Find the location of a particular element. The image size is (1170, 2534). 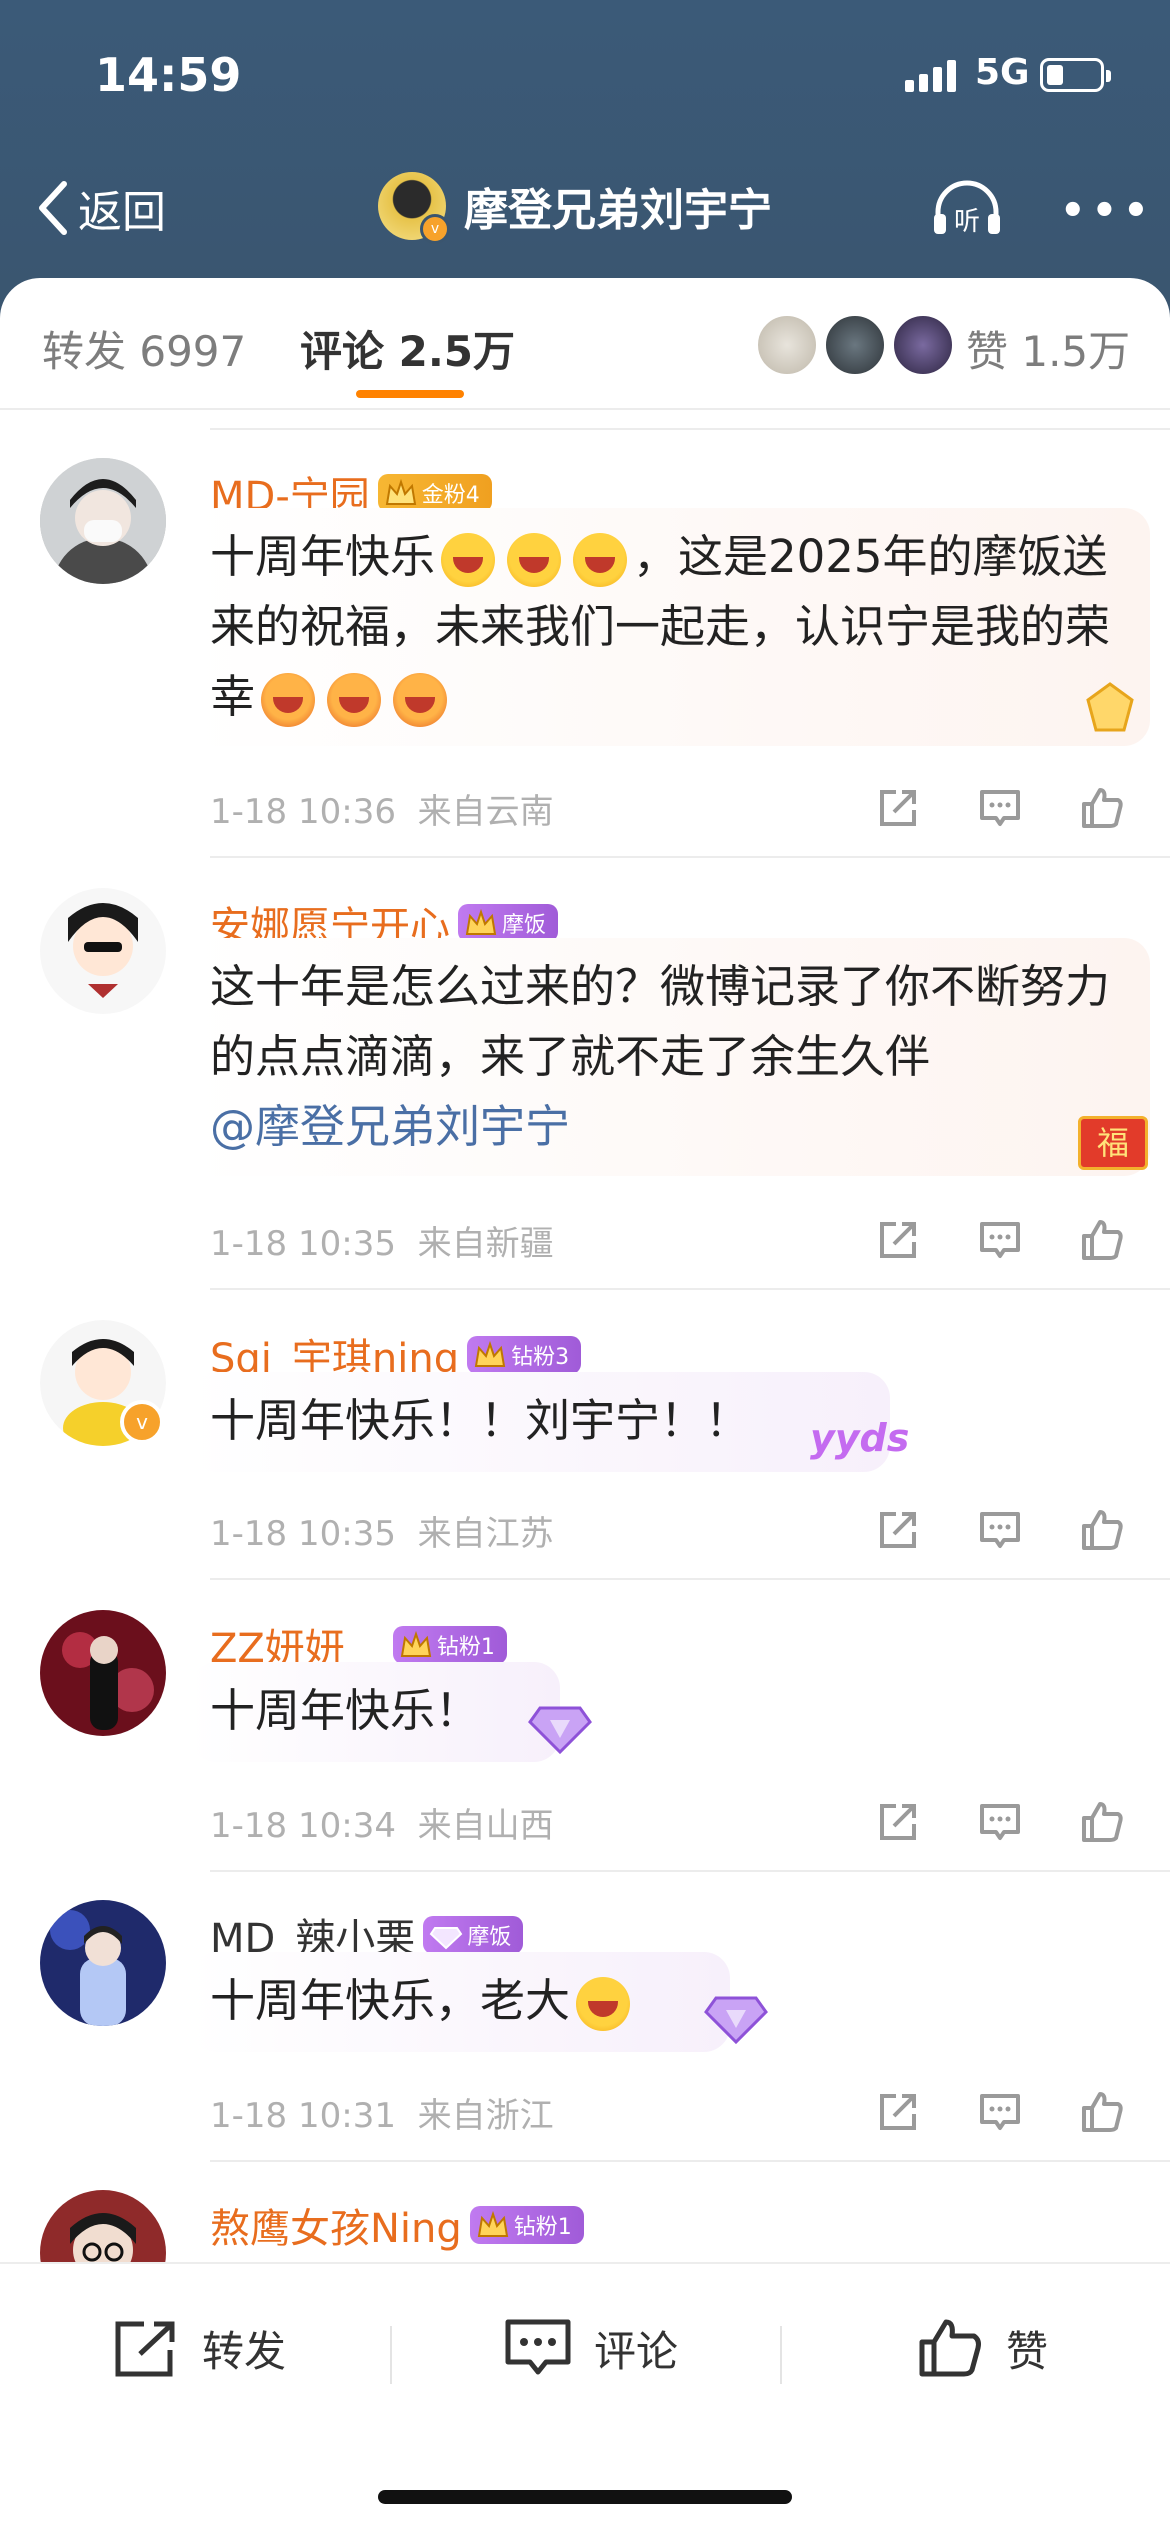

comment-bubble: 十周年快乐！ is located at coordinates (375, 1712).